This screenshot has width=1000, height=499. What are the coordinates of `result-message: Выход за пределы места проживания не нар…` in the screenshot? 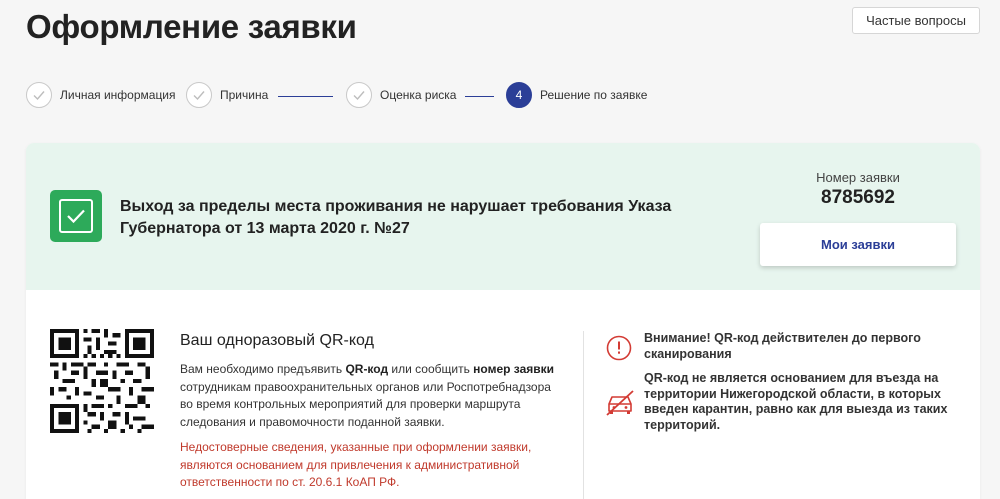 It's located at (396, 217).